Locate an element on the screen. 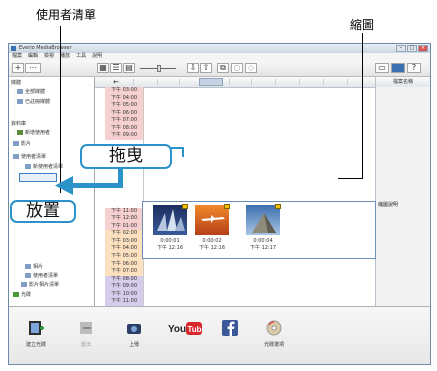  menu-view: 檢視 is located at coordinates (49, 56).